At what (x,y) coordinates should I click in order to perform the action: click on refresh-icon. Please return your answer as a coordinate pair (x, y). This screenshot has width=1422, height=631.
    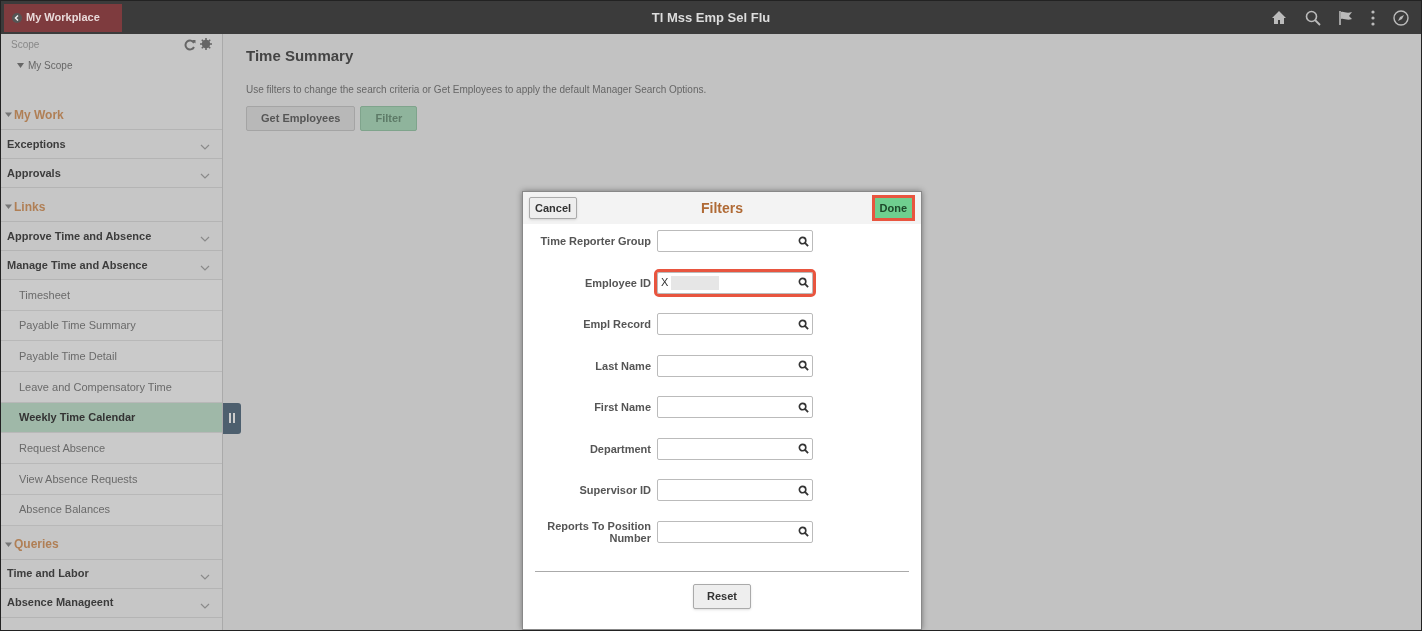
    Looking at the image, I should click on (190, 45).